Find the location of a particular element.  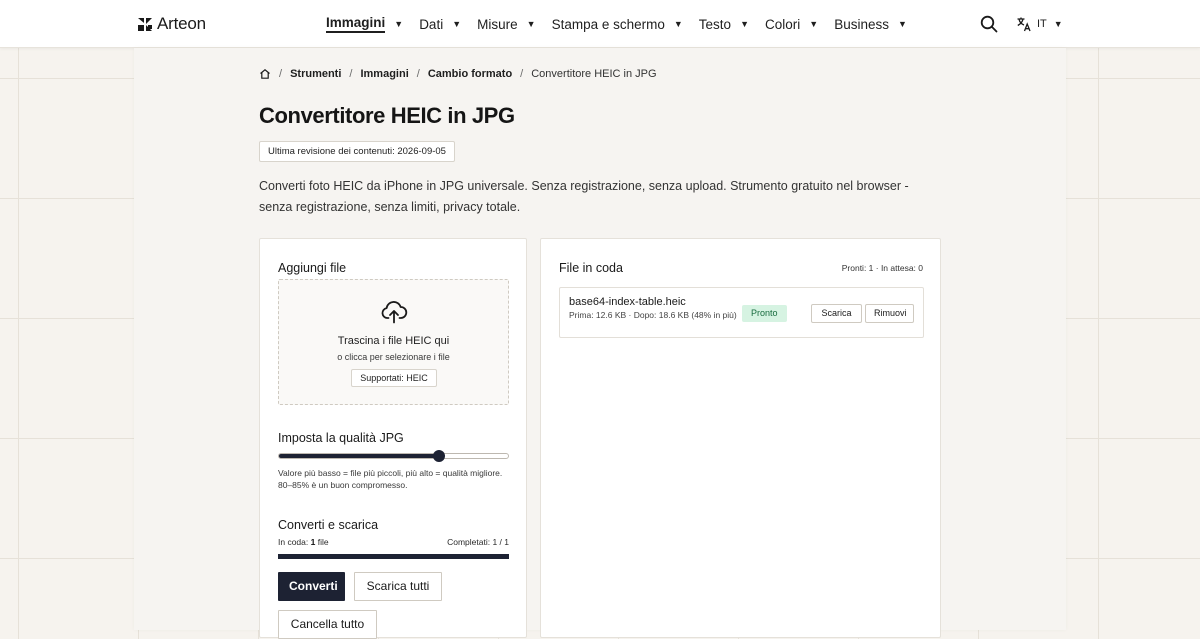

breadcrumb-link-strumenti: Strumenti is located at coordinates (315, 74).